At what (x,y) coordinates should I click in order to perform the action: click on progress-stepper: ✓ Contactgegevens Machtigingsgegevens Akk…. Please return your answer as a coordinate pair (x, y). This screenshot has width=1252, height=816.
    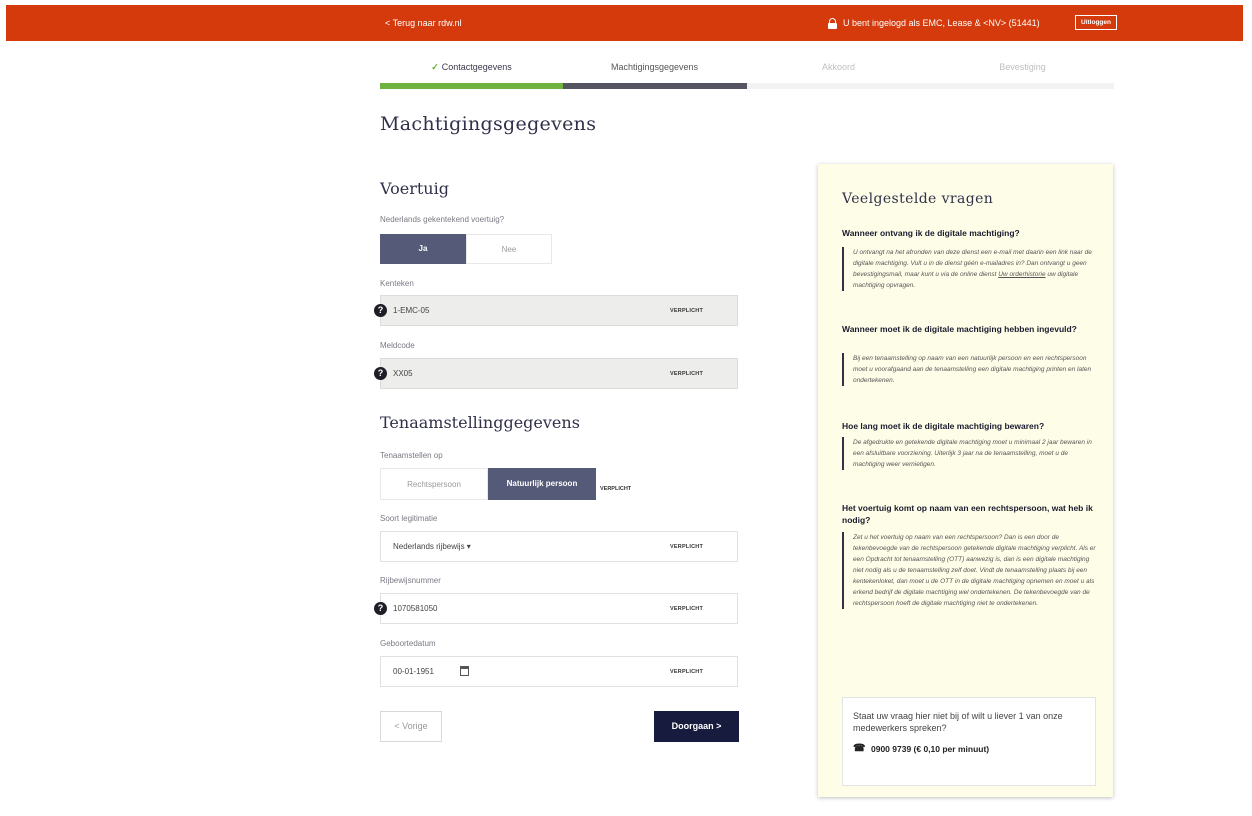
    Looking at the image, I should click on (747, 72).